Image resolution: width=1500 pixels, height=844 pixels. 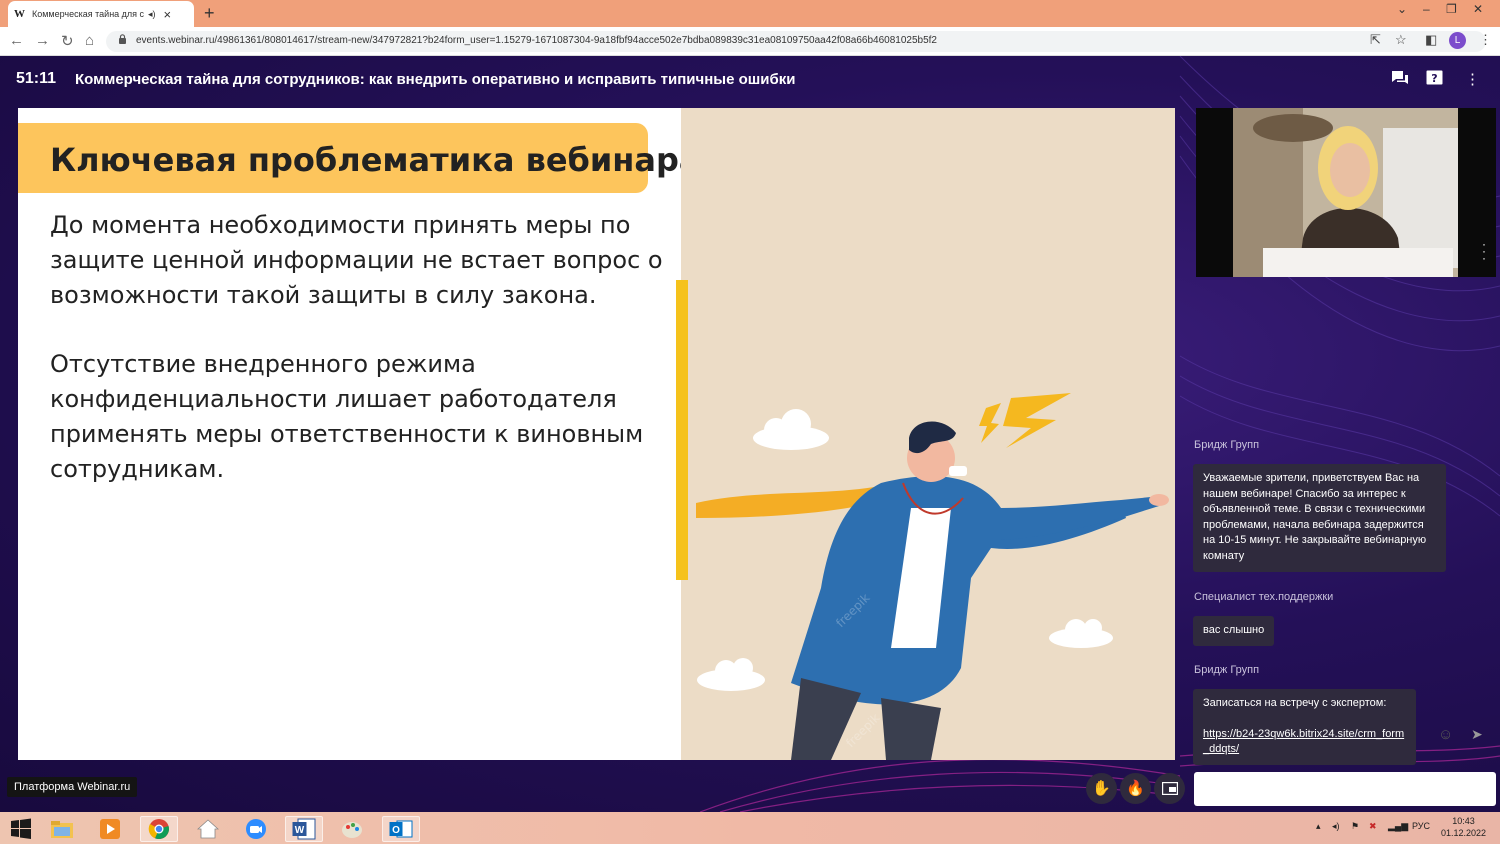 What do you see at coordinates (208, 829) in the screenshot?
I see `home-app-icon` at bounding box center [208, 829].